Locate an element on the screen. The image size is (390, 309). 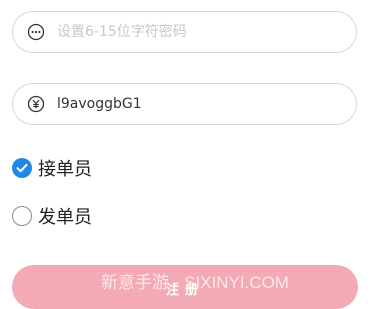
yuan-circle-icon is located at coordinates (36, 104).